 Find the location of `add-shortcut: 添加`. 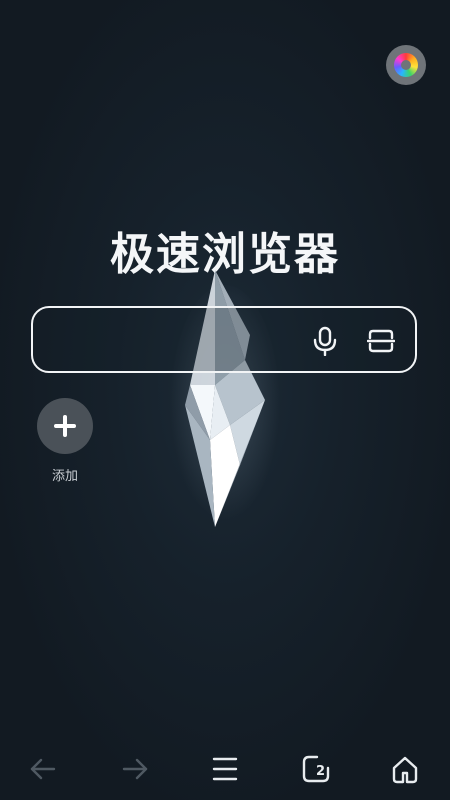

add-shortcut: 添加 is located at coordinates (65, 441).